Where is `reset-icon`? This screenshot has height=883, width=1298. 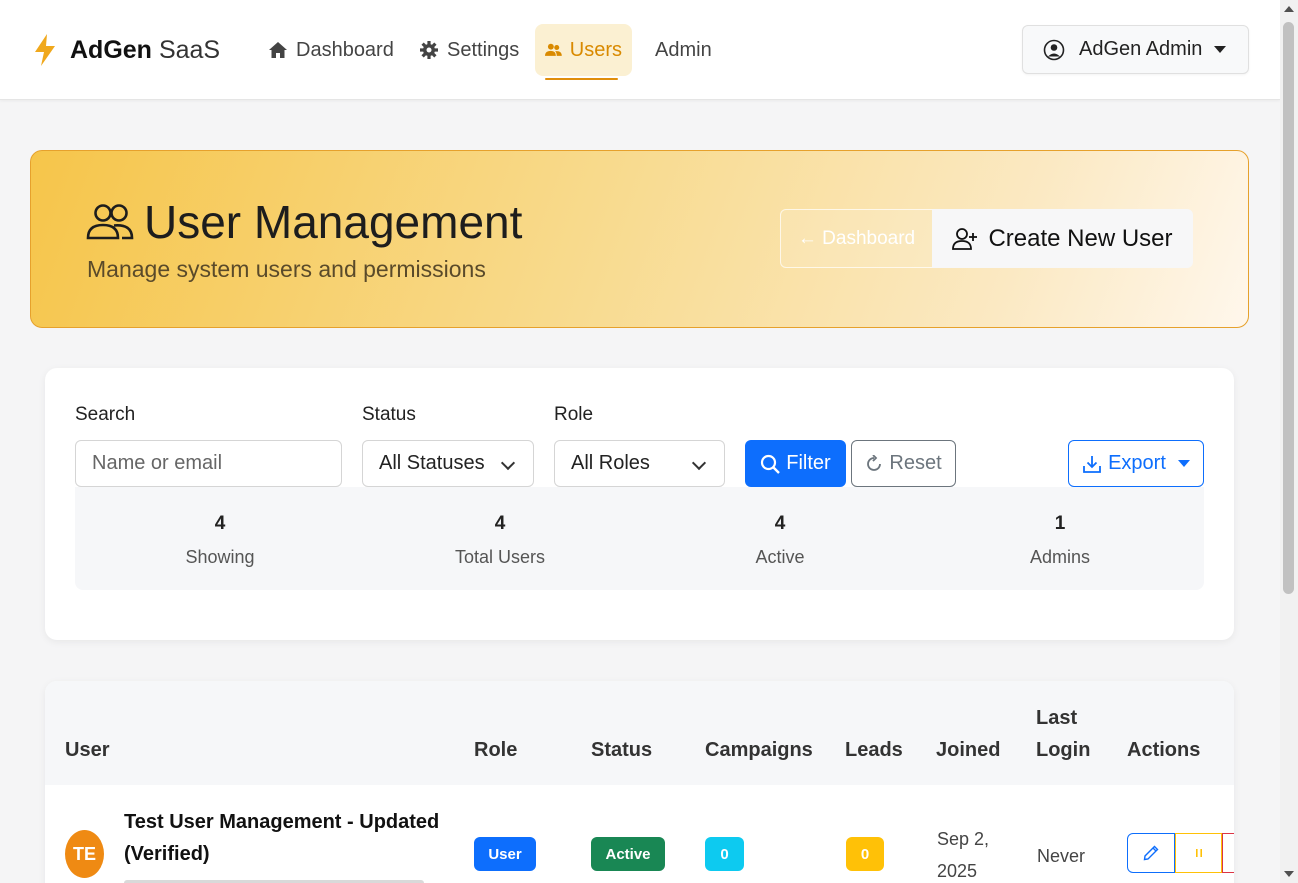 reset-icon is located at coordinates (874, 462).